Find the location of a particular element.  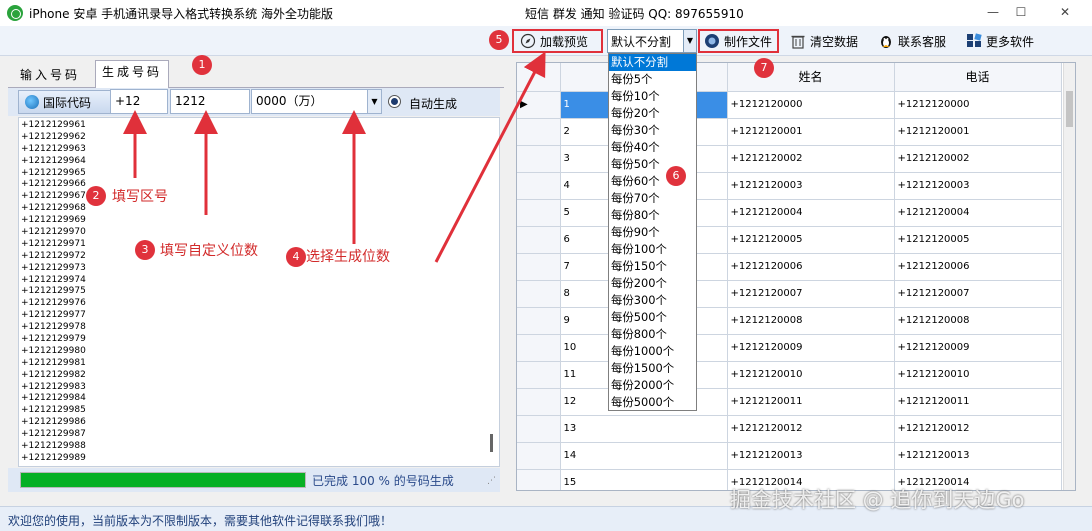

cell-name: +1212120002 is located at coordinates (811, 159).